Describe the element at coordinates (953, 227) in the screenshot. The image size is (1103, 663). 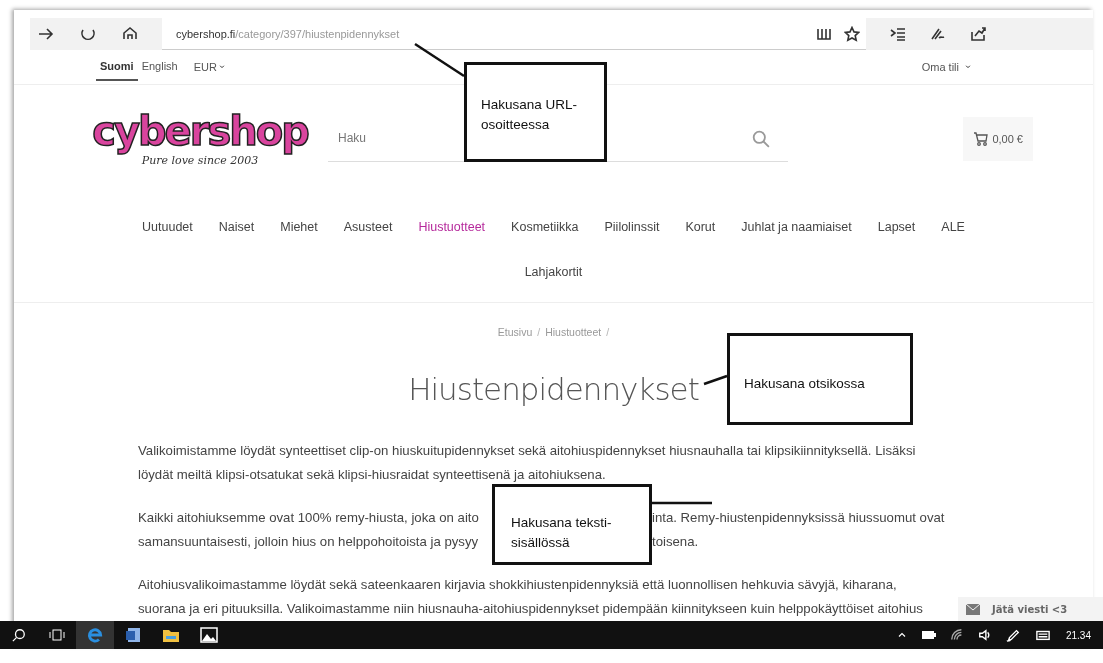
I see `nav-link: ALE` at that location.